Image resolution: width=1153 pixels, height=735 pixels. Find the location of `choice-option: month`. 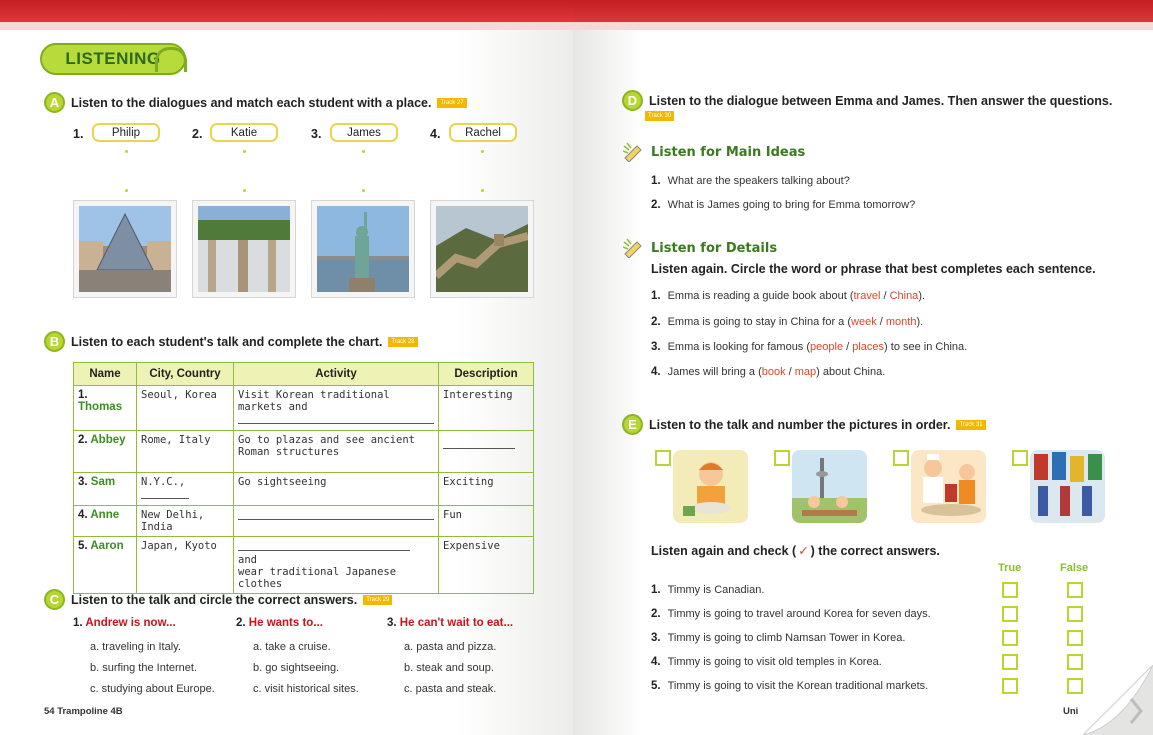

choice-option: month is located at coordinates (901, 322).